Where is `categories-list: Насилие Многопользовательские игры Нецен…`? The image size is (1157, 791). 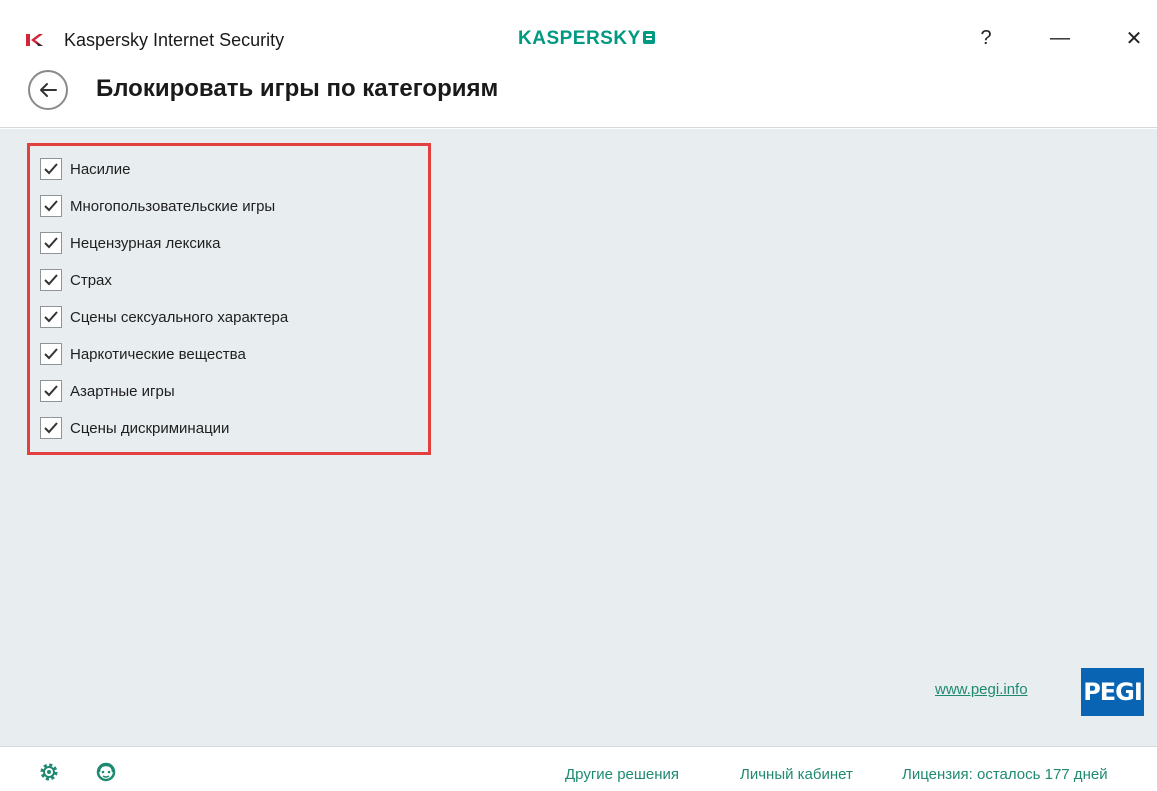
categories-list: Насилие Многопользовательские игры Нецен… is located at coordinates (229, 299).